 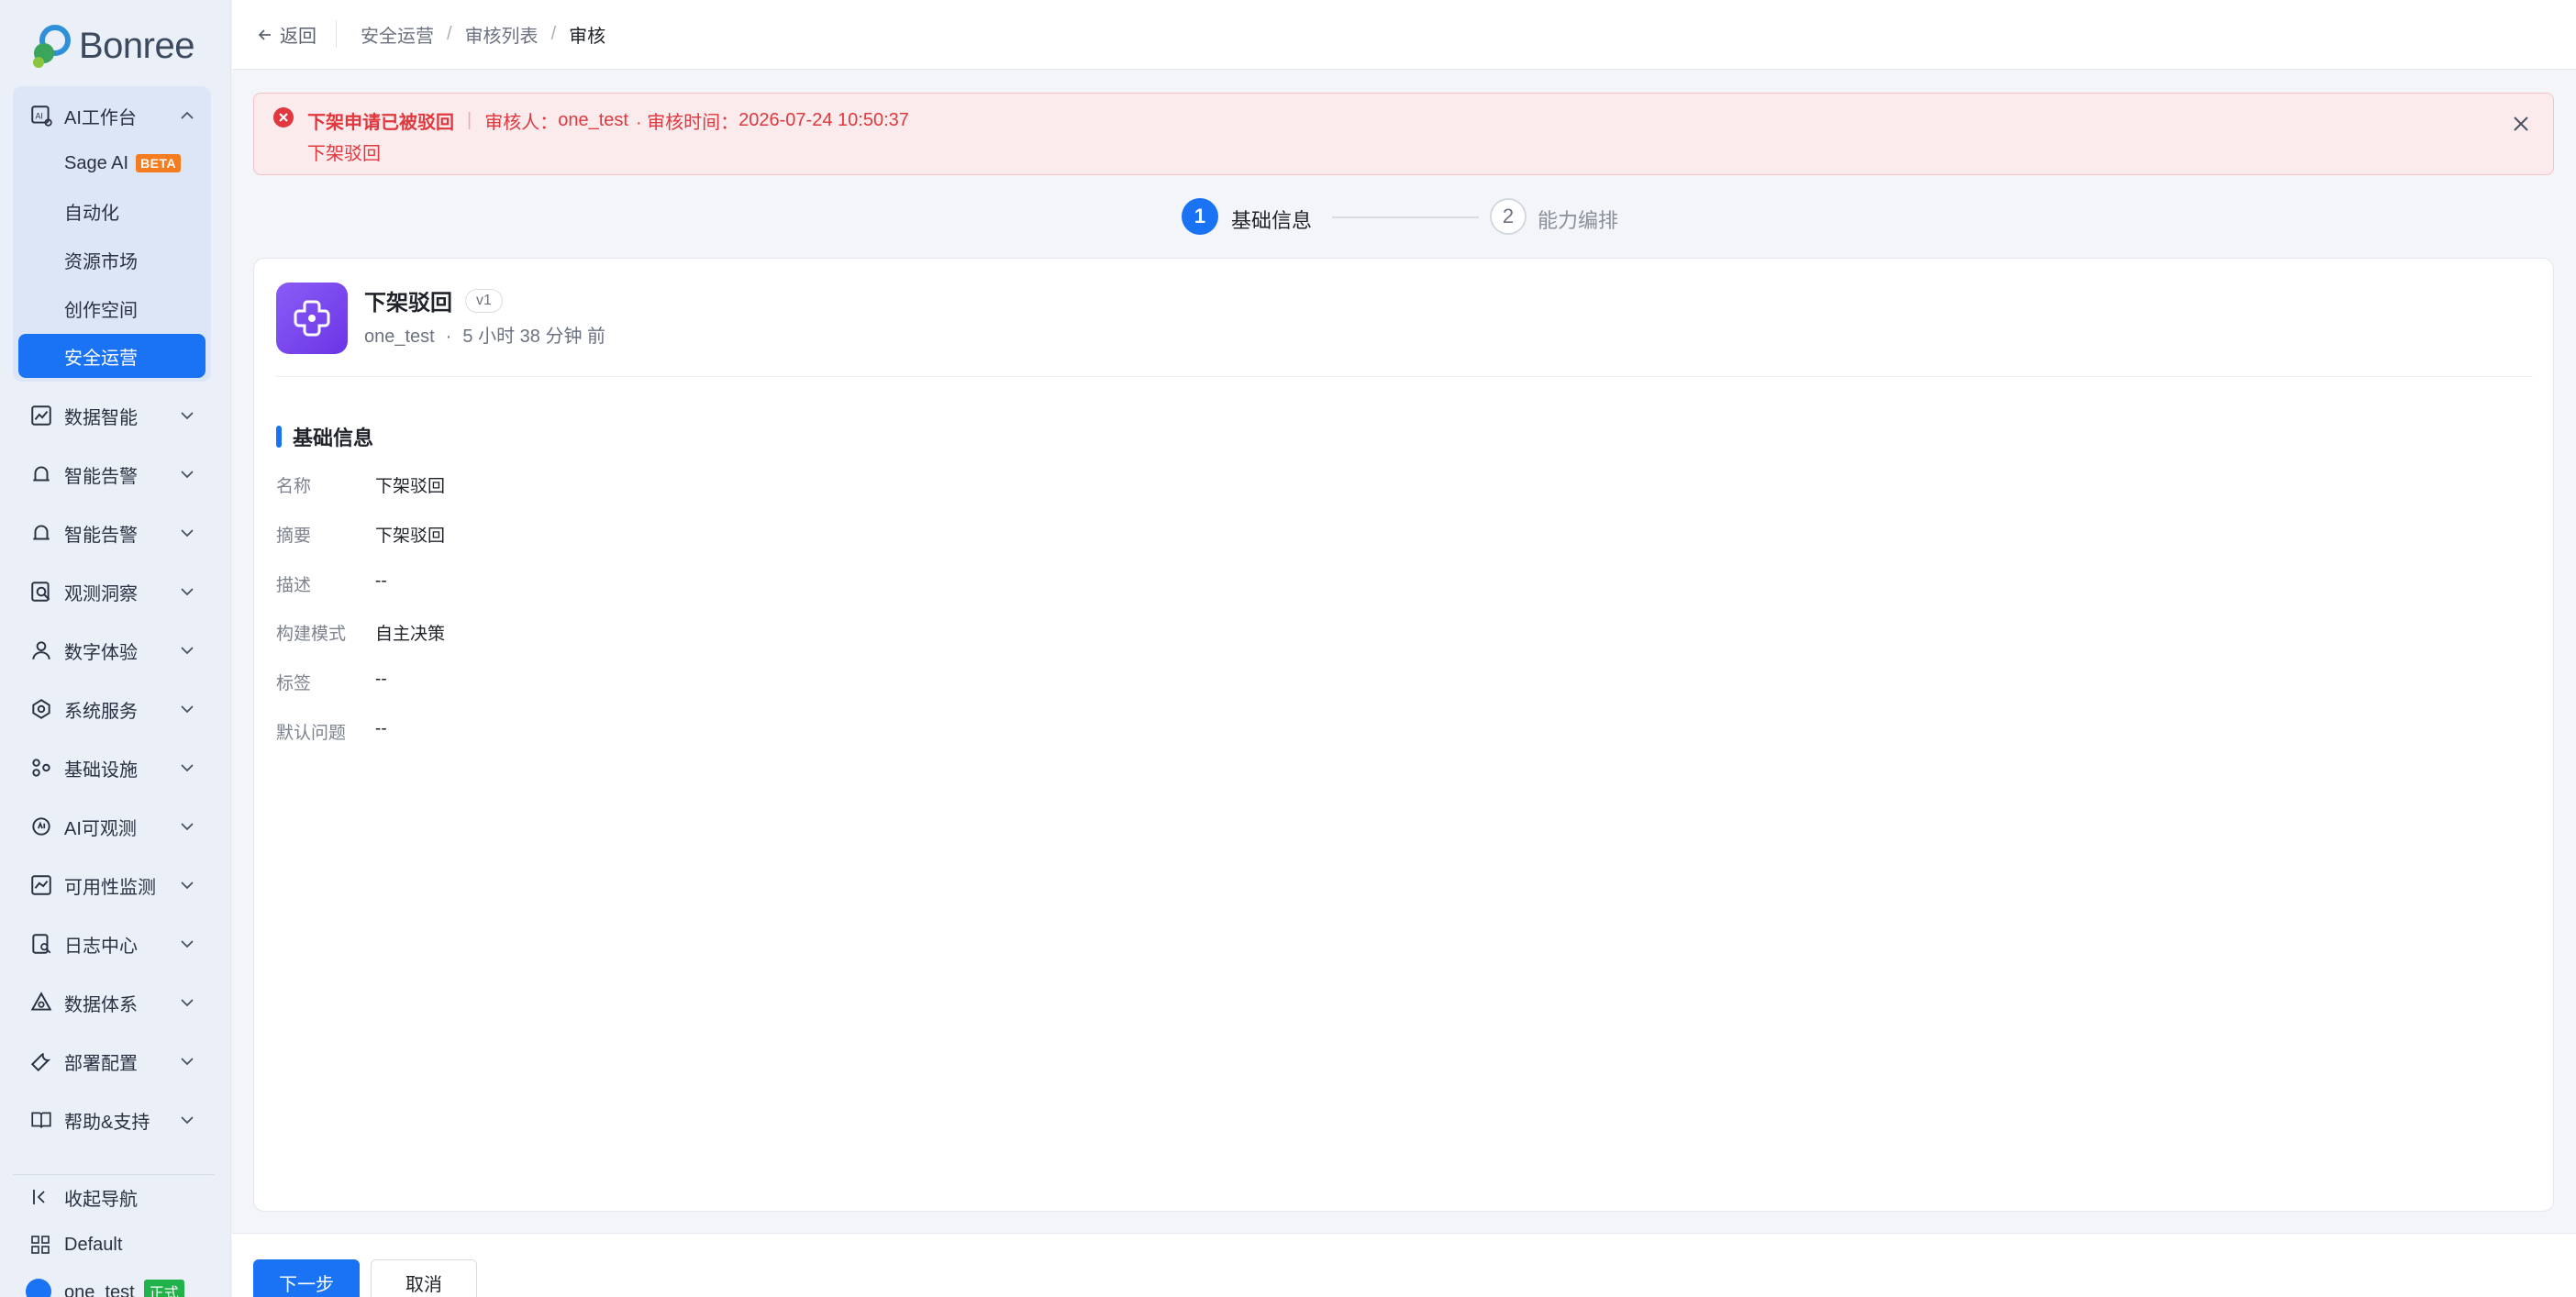 I want to click on sidebar-item-security-ops: 安全运营, so click(x=111, y=356).